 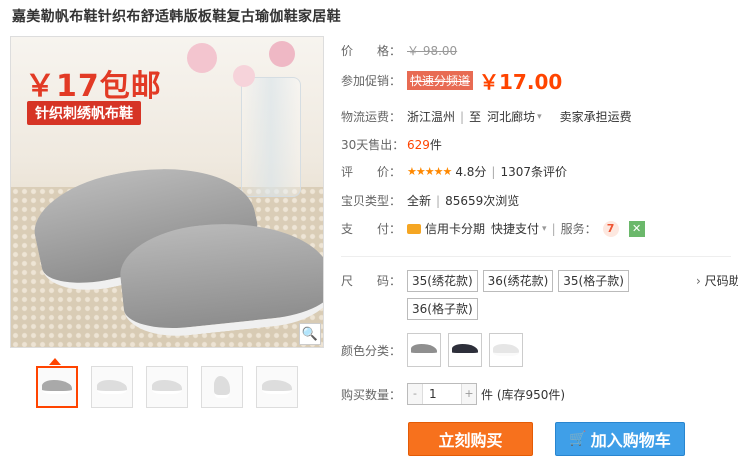 What do you see at coordinates (469, 394) in the screenshot?
I see `increase-button: +` at bounding box center [469, 394].